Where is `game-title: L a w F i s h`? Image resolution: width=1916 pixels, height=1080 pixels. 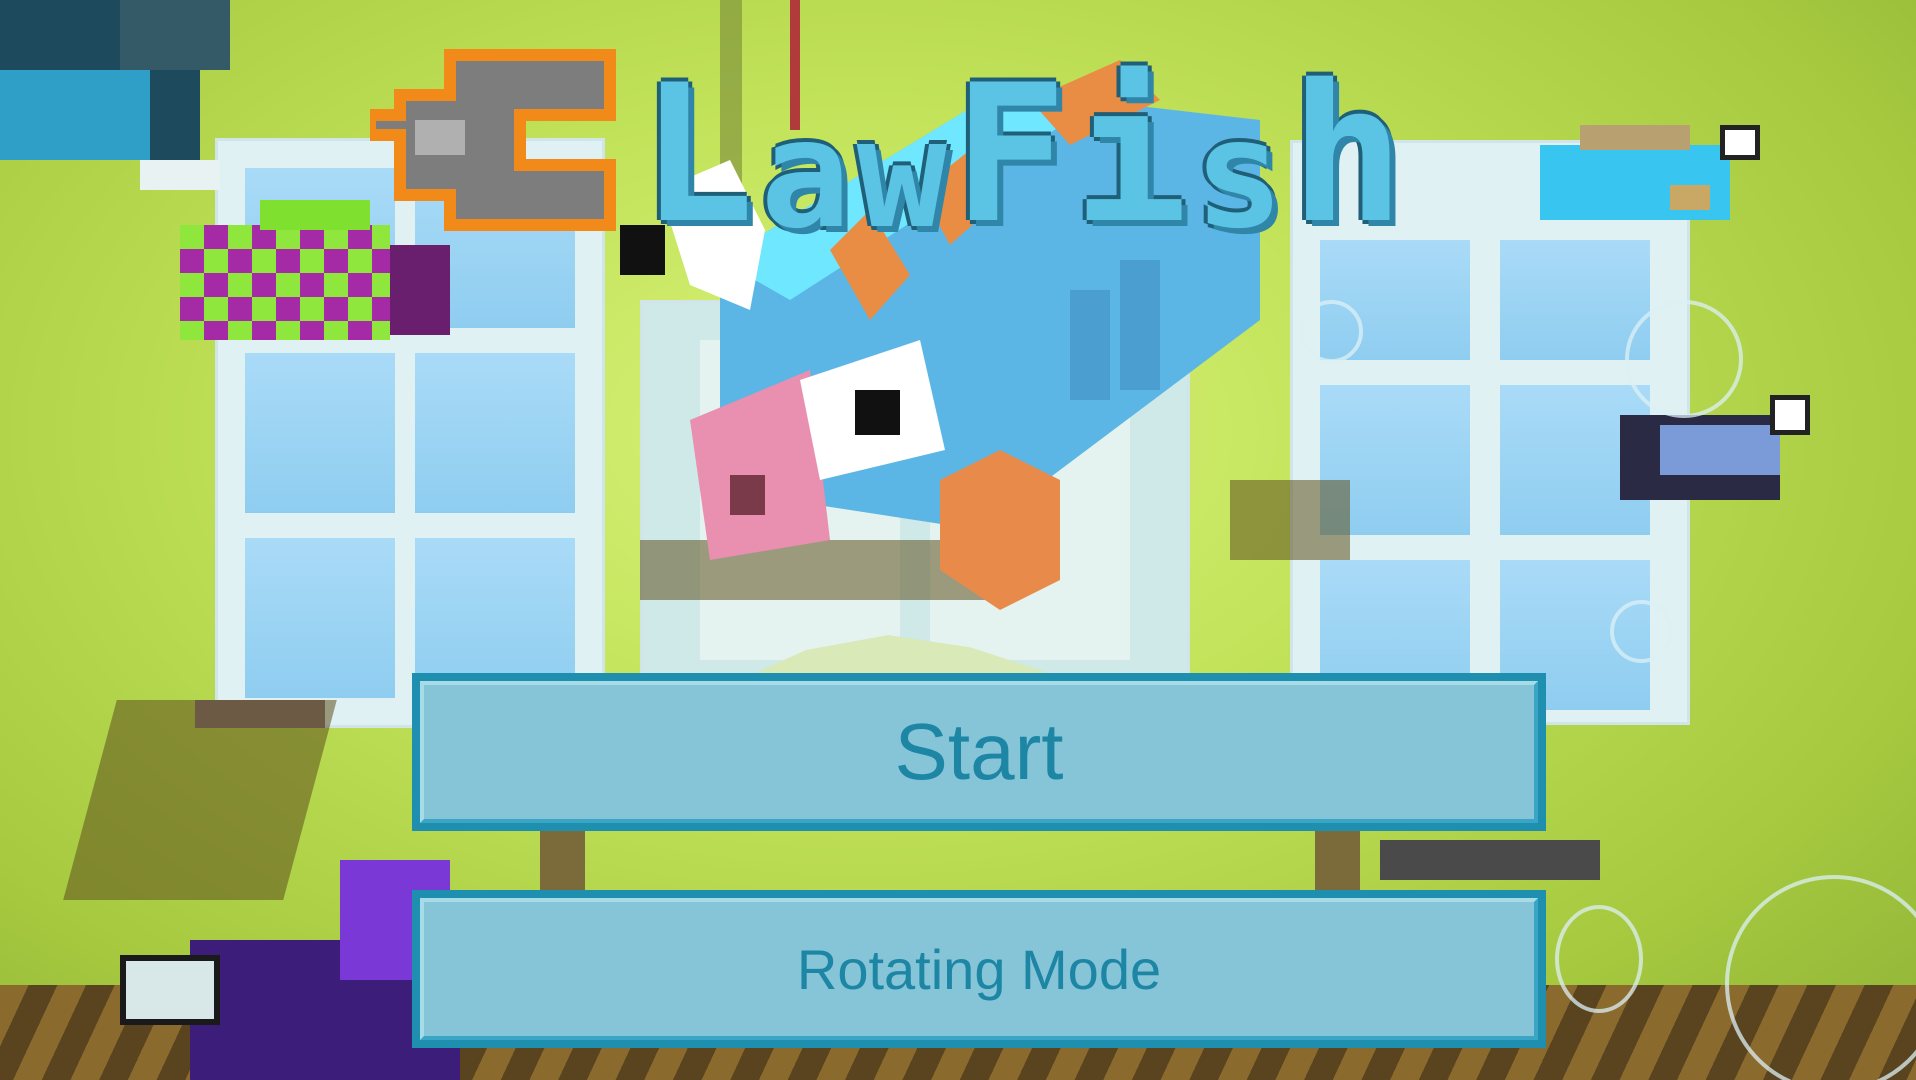 game-title: L a w F i s h is located at coordinates (1022, 142).